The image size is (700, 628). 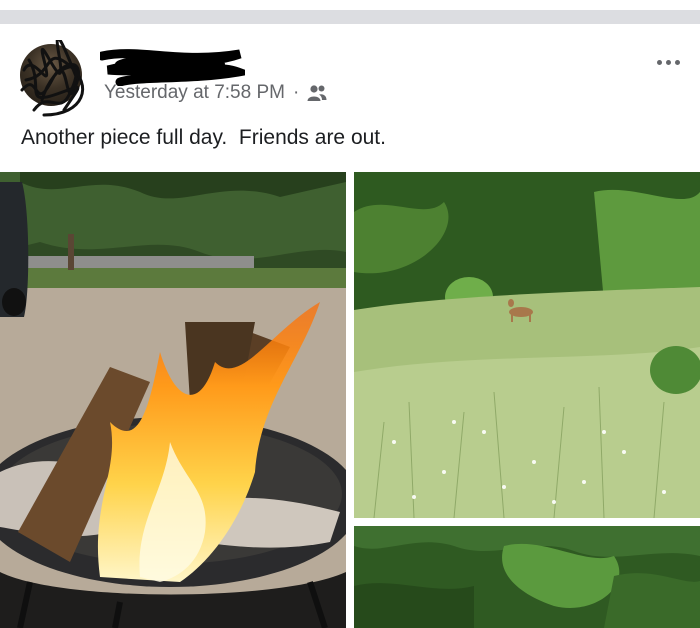 What do you see at coordinates (194, 93) in the screenshot?
I see `post-timestamp: Yesterday at 7:58 PM` at bounding box center [194, 93].